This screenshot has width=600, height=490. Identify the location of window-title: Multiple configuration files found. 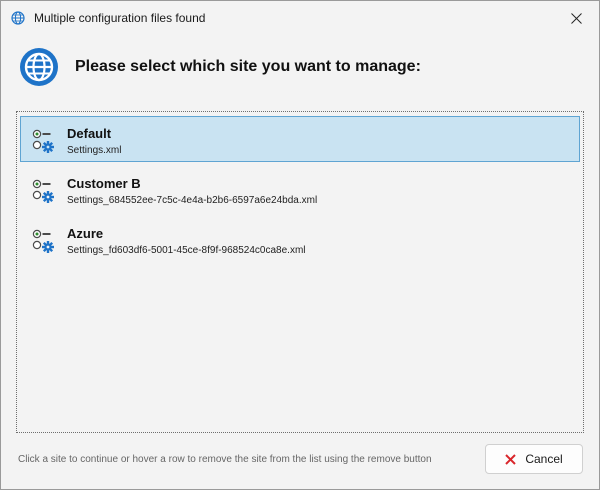
(120, 18).